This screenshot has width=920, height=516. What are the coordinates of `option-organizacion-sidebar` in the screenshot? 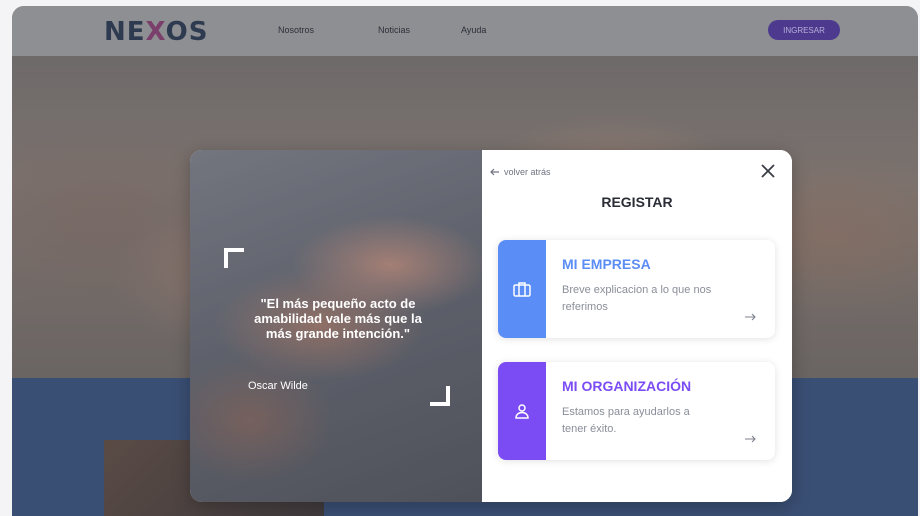 It's located at (522, 411).